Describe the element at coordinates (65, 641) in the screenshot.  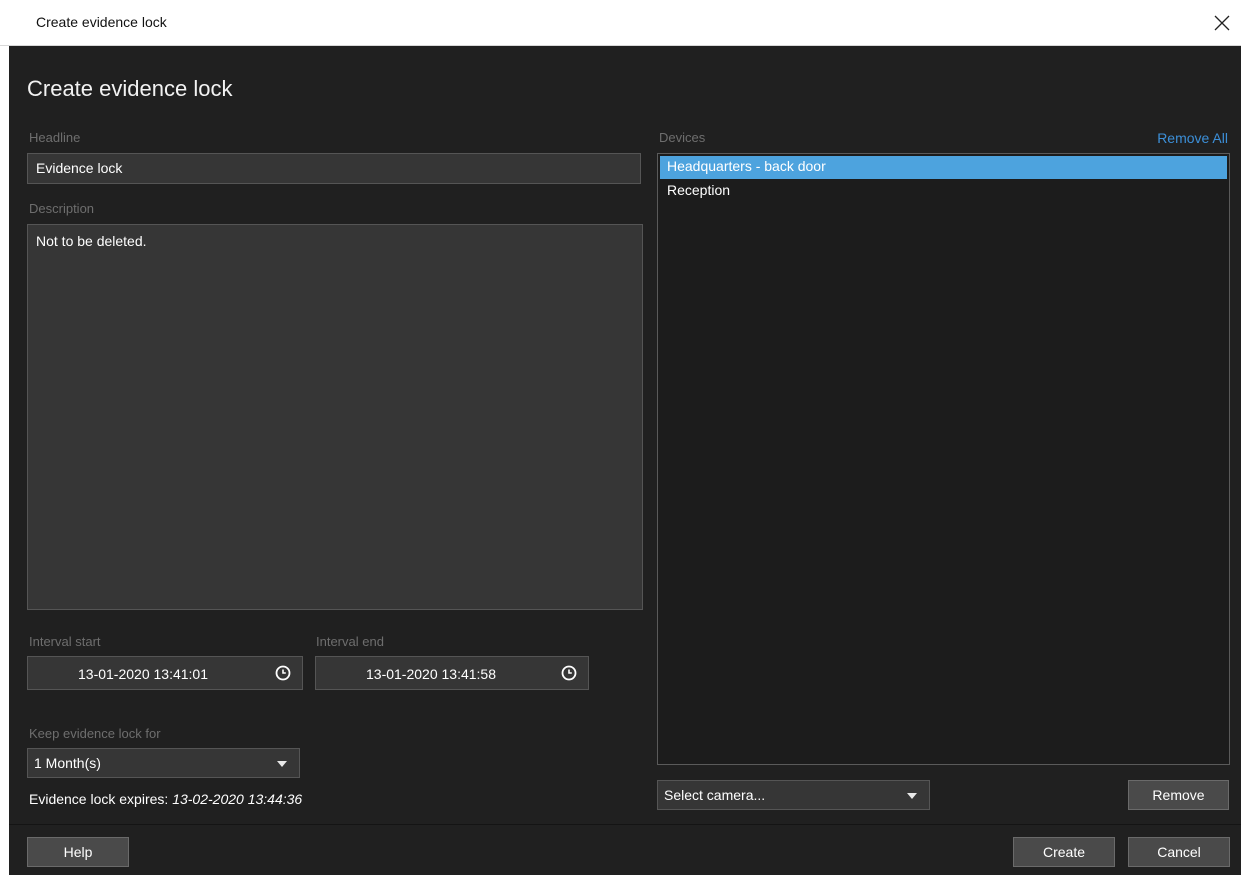
I see `interval-start-label: Interval start` at that location.